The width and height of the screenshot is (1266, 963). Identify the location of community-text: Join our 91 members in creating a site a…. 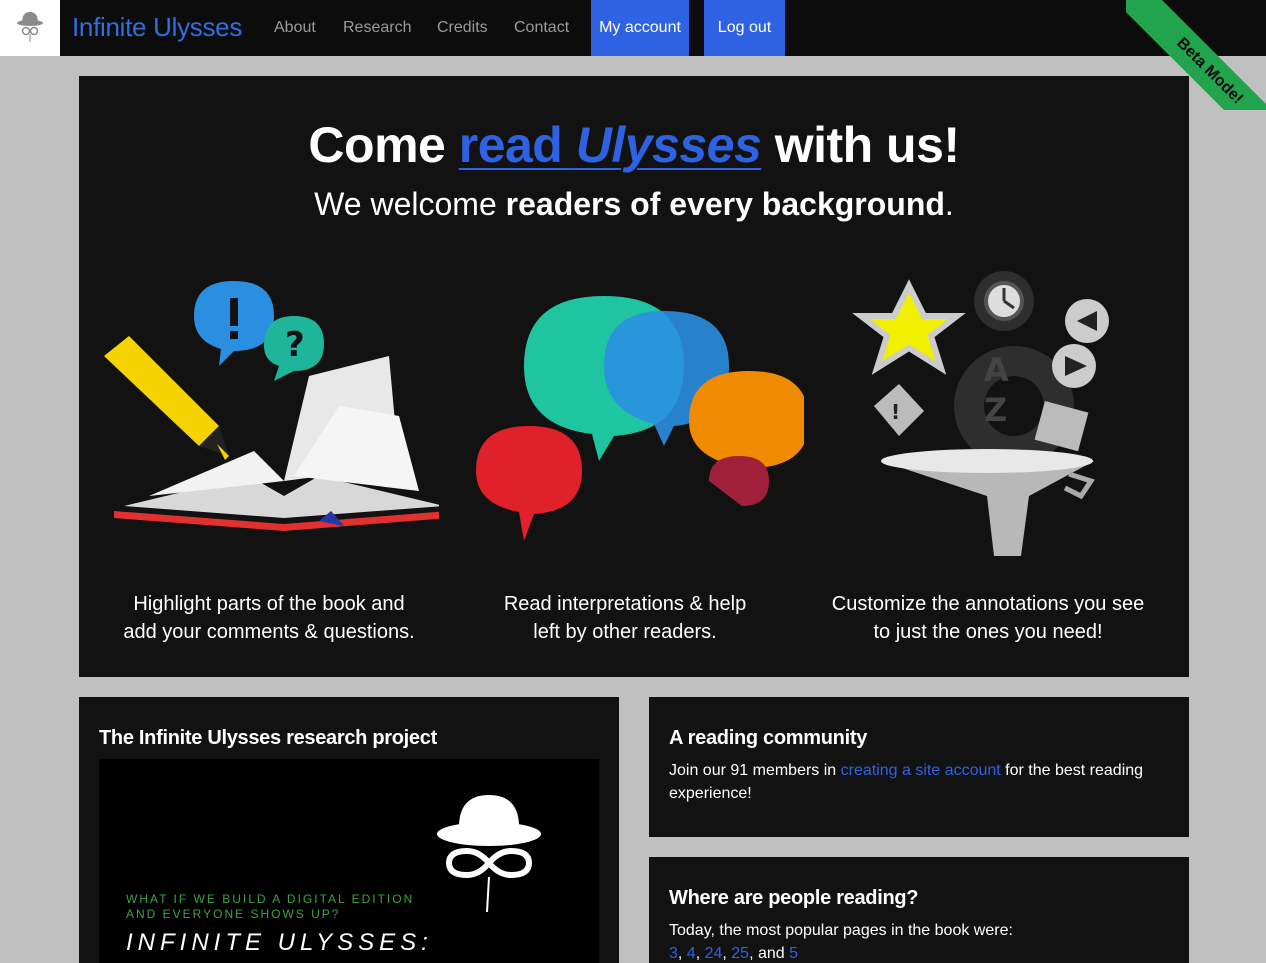
(919, 782).